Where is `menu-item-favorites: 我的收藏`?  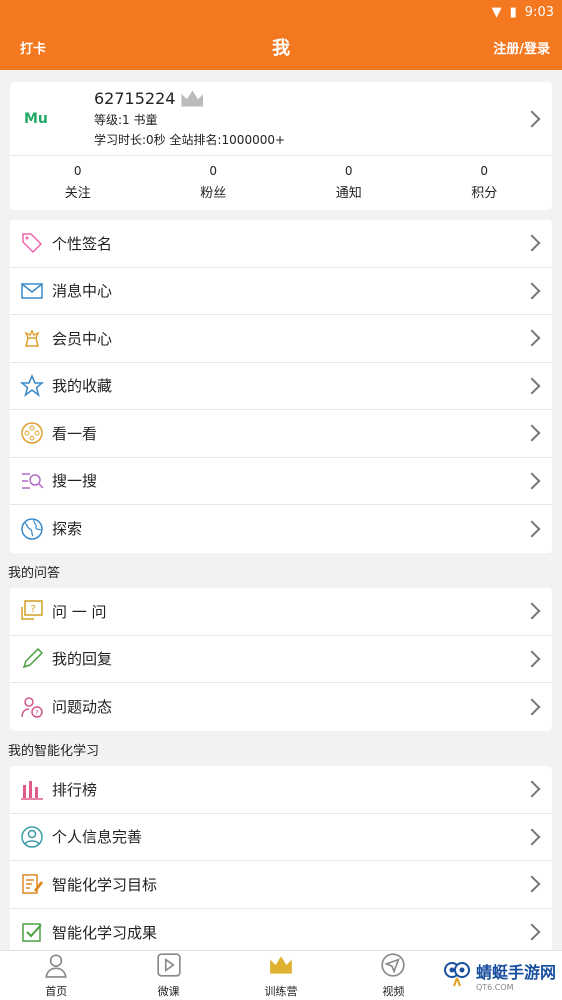
menu-item-favorites: 我的收藏 is located at coordinates (281, 386).